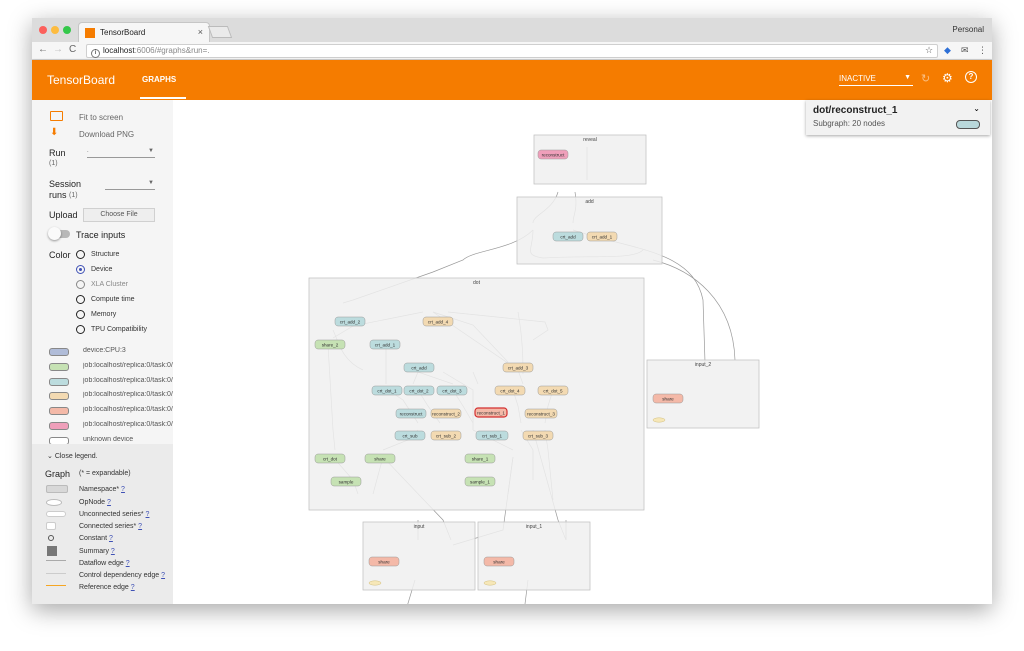  What do you see at coordinates (72, 456) in the screenshot?
I see `close-legend-button: ⌄ Close legend.` at bounding box center [72, 456].